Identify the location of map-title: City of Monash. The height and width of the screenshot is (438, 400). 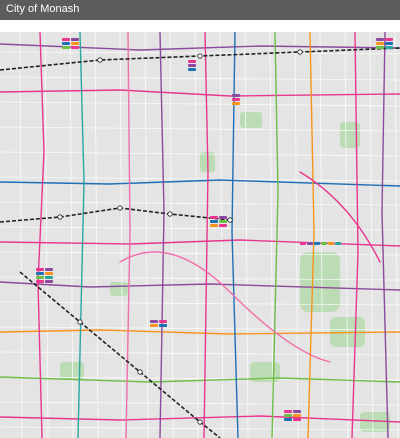
(43, 9).